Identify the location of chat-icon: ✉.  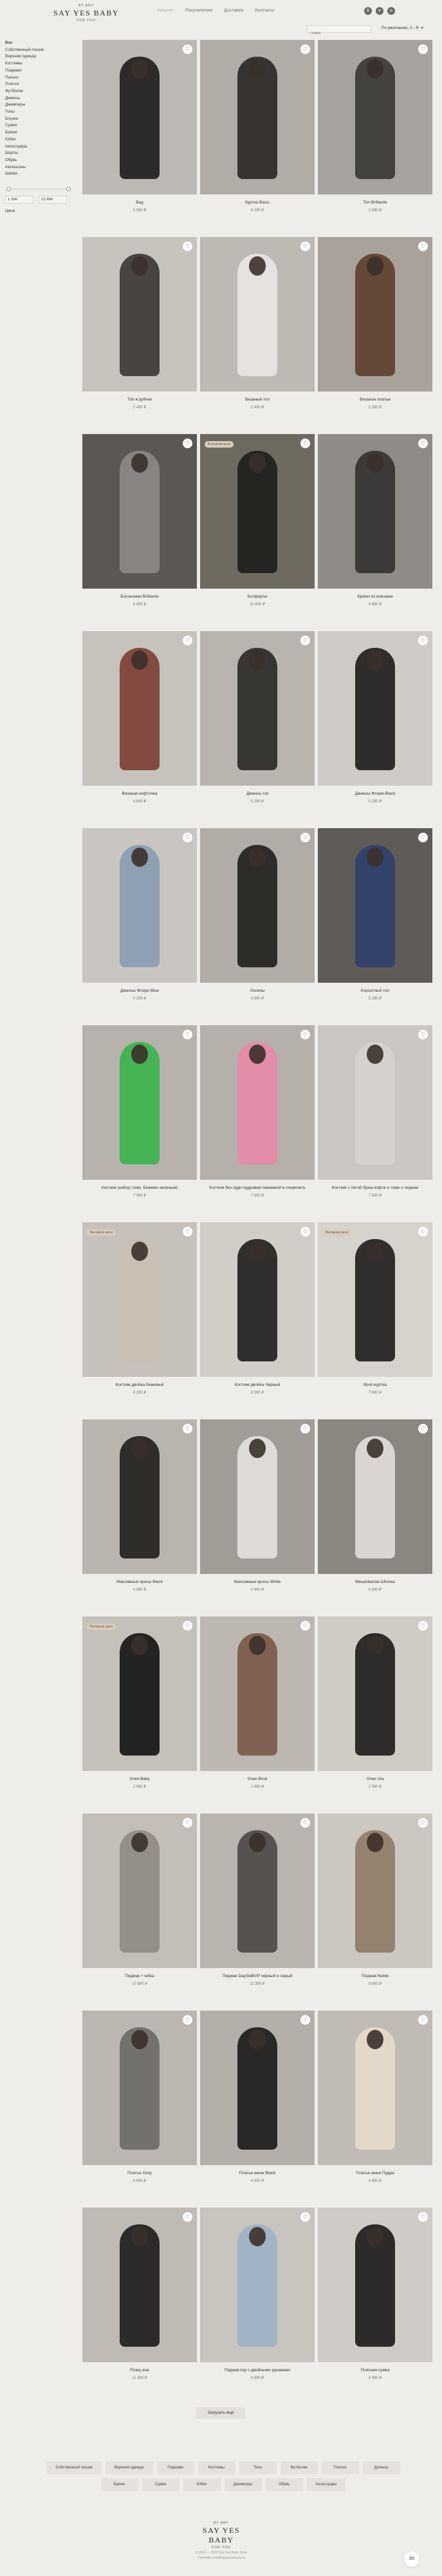
(411, 2559).